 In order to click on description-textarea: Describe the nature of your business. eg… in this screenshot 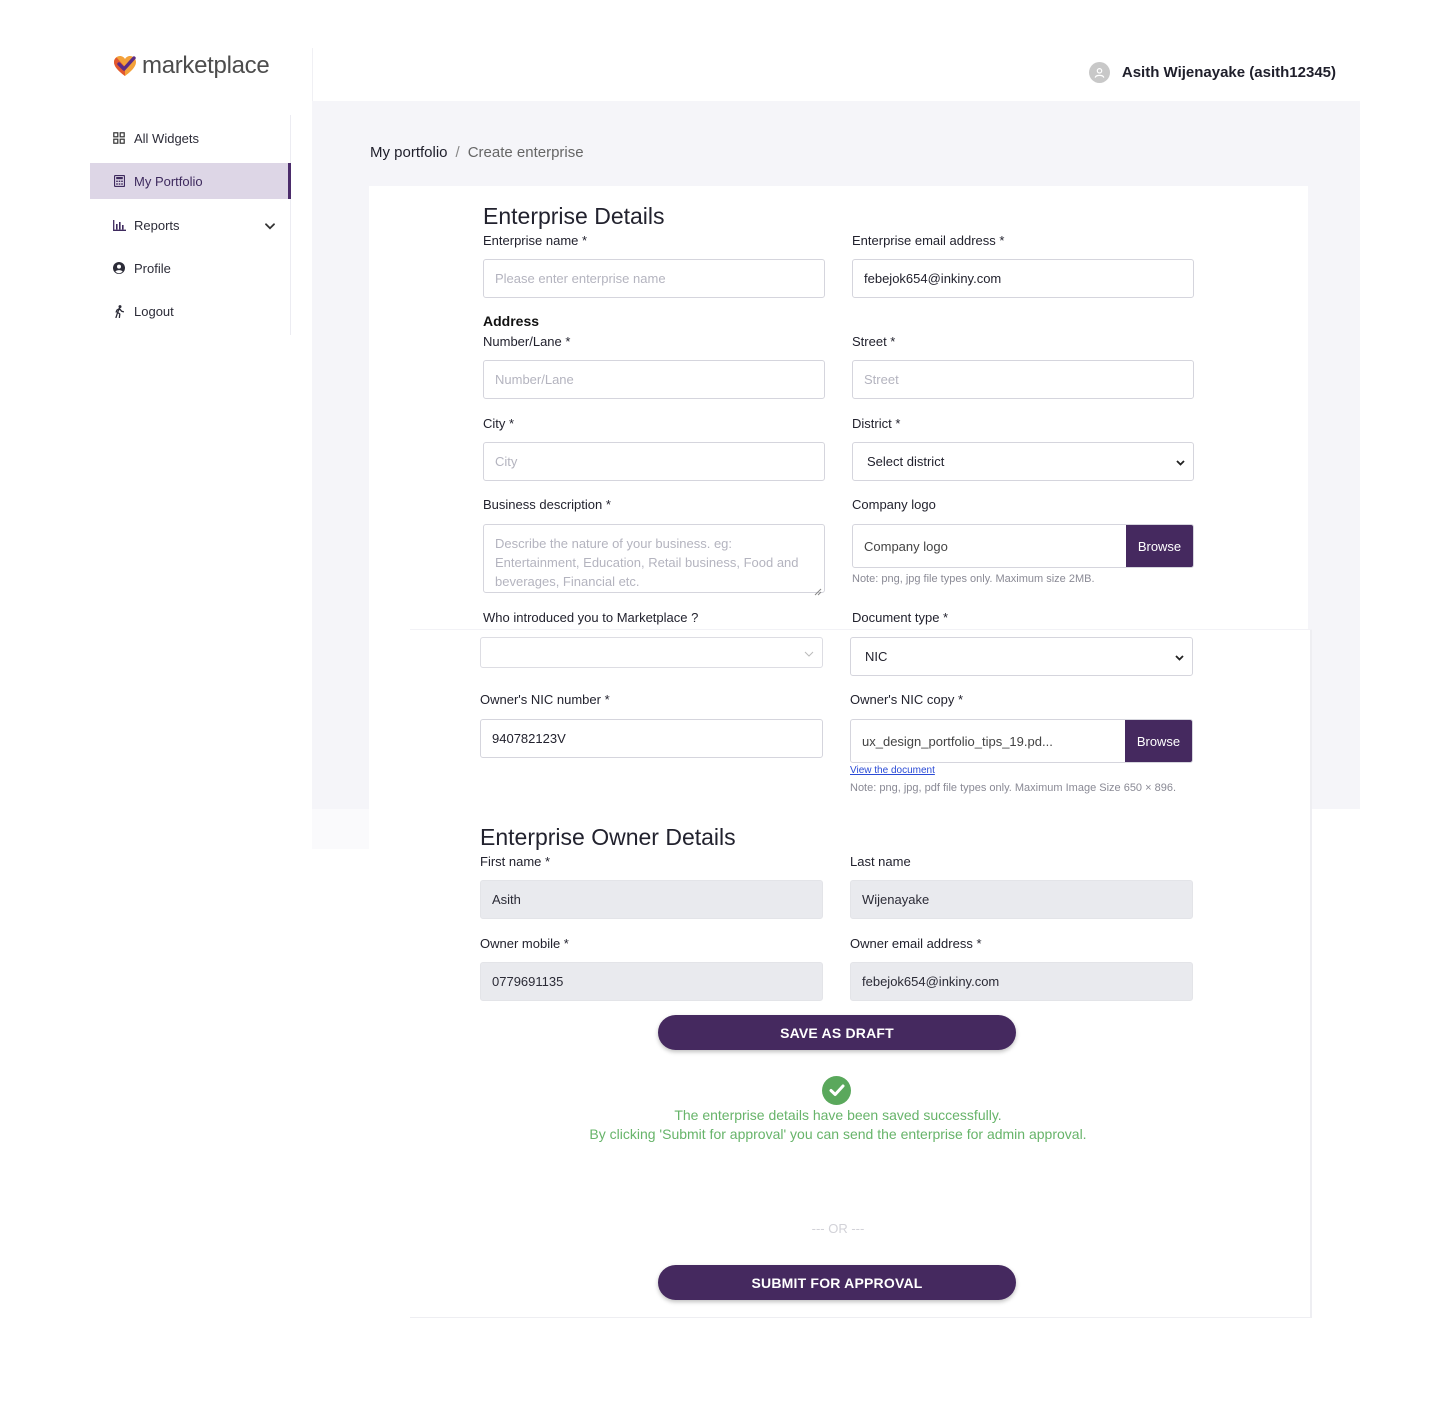, I will do `click(654, 560)`.